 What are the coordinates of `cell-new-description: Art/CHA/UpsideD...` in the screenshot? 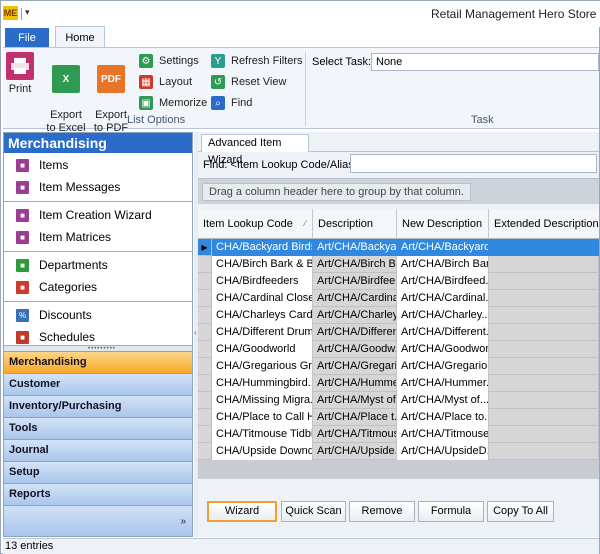 It's located at (443, 451).